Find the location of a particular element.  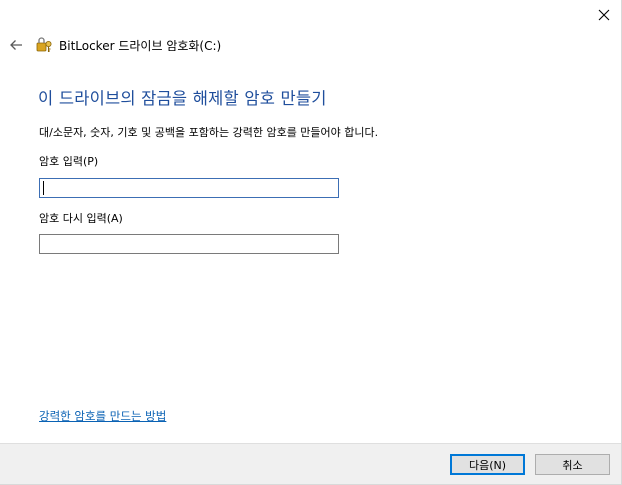

back-button is located at coordinates (16, 45).